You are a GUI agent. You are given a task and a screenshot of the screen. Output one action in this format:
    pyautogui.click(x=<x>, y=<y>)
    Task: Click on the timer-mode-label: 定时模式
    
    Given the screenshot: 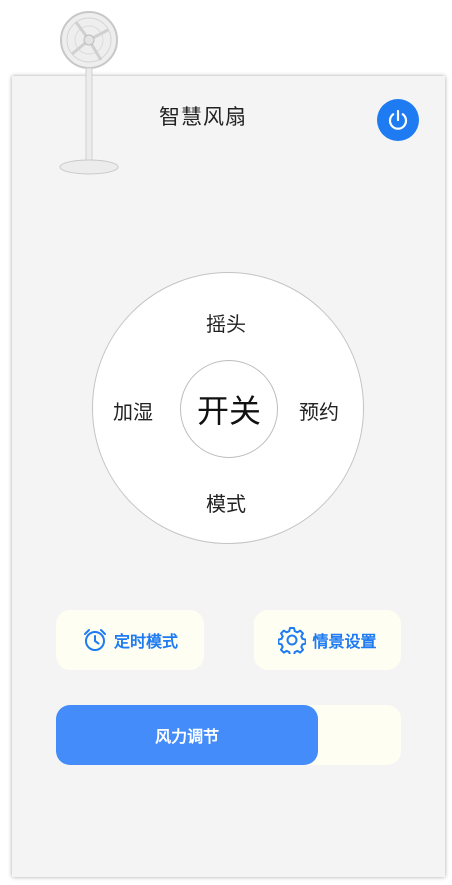 What is the action you would take?
    pyautogui.click(x=145, y=641)
    